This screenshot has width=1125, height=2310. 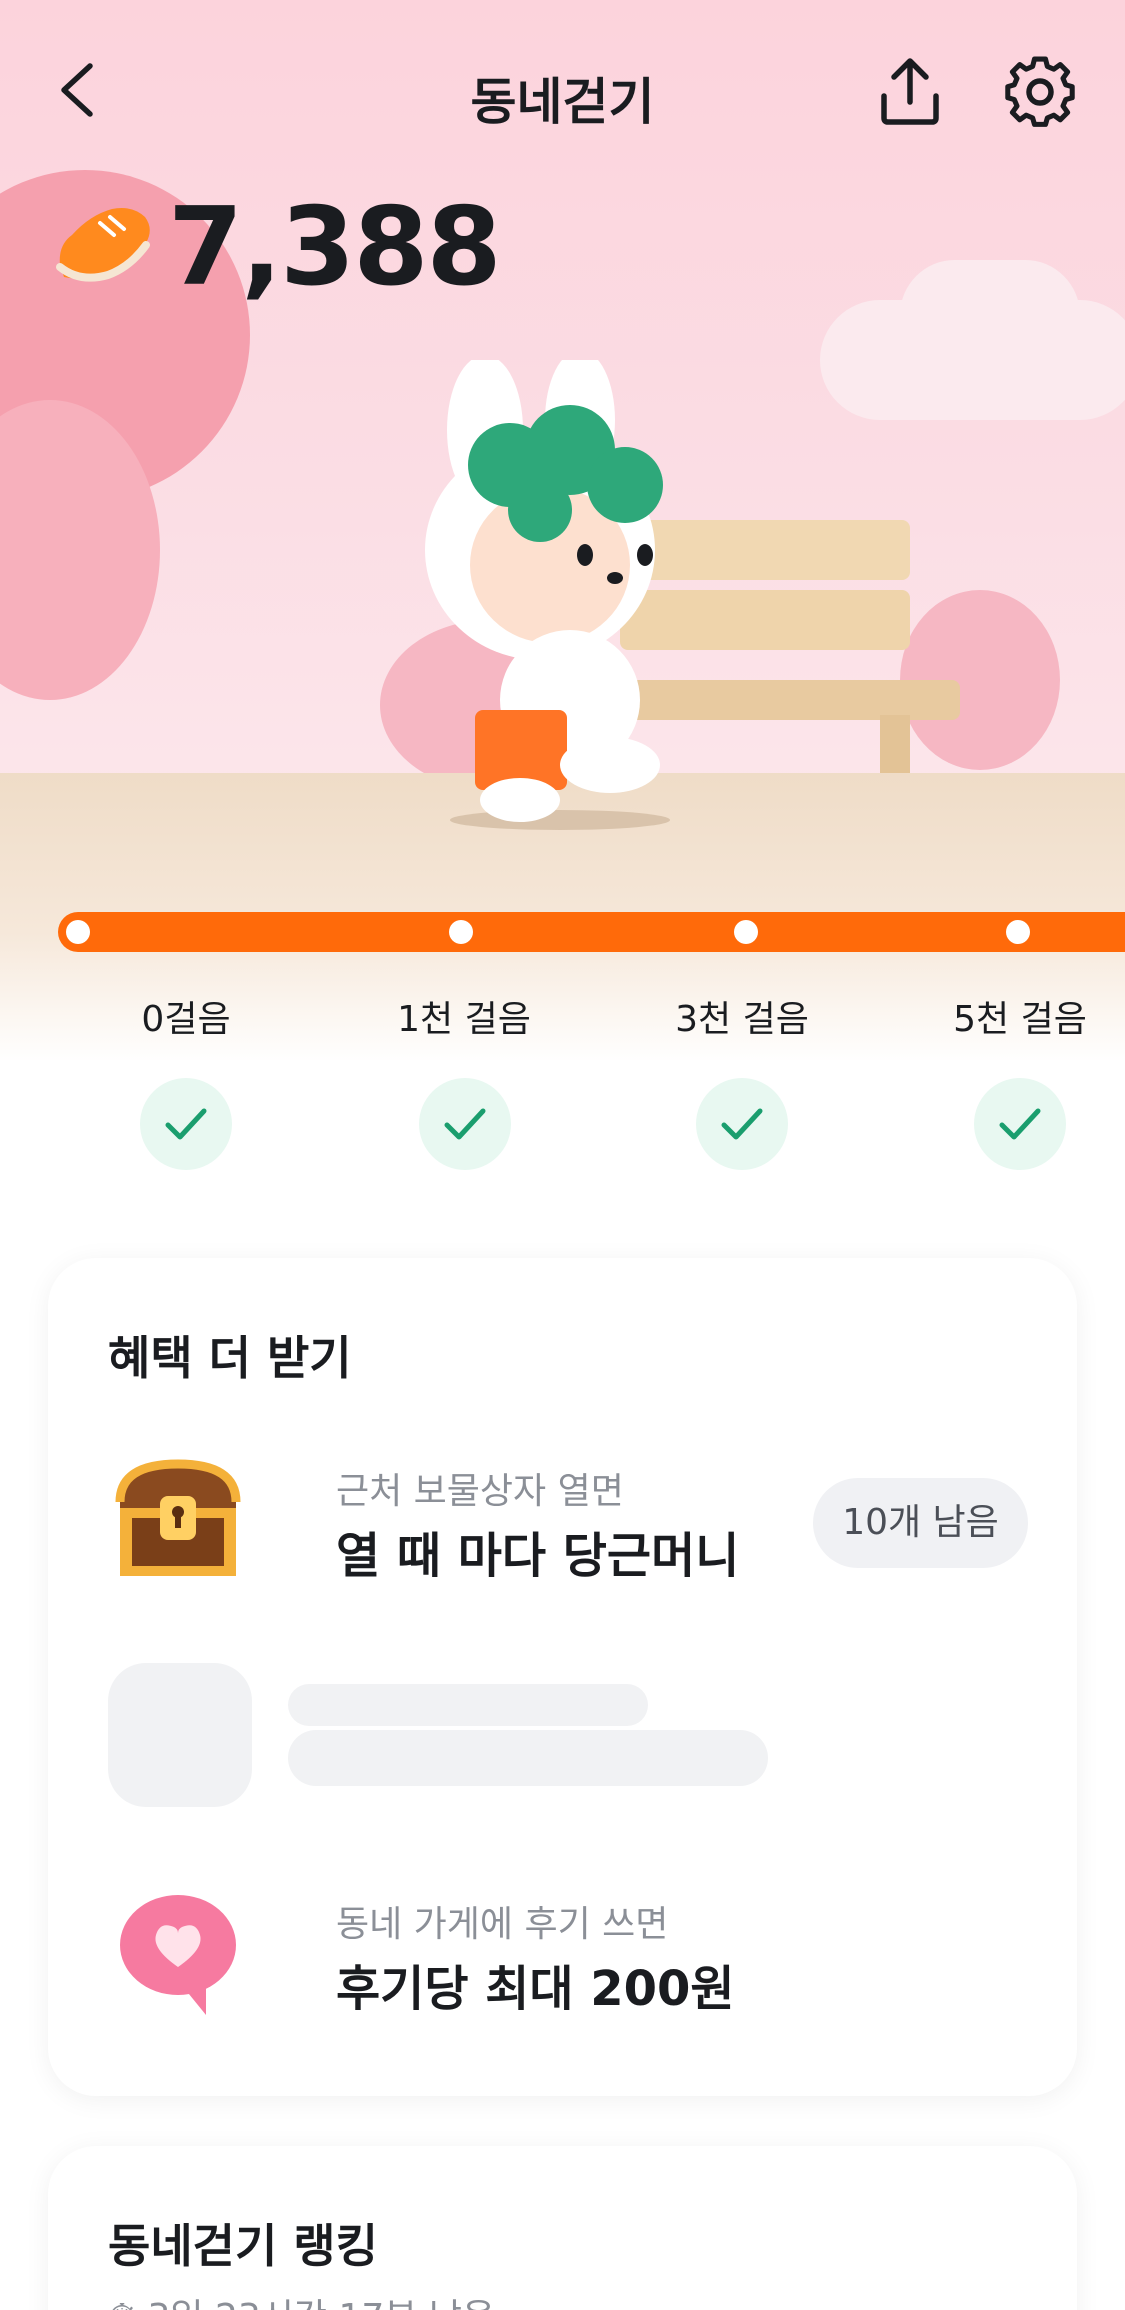 I want to click on share-icon, so click(x=910, y=91).